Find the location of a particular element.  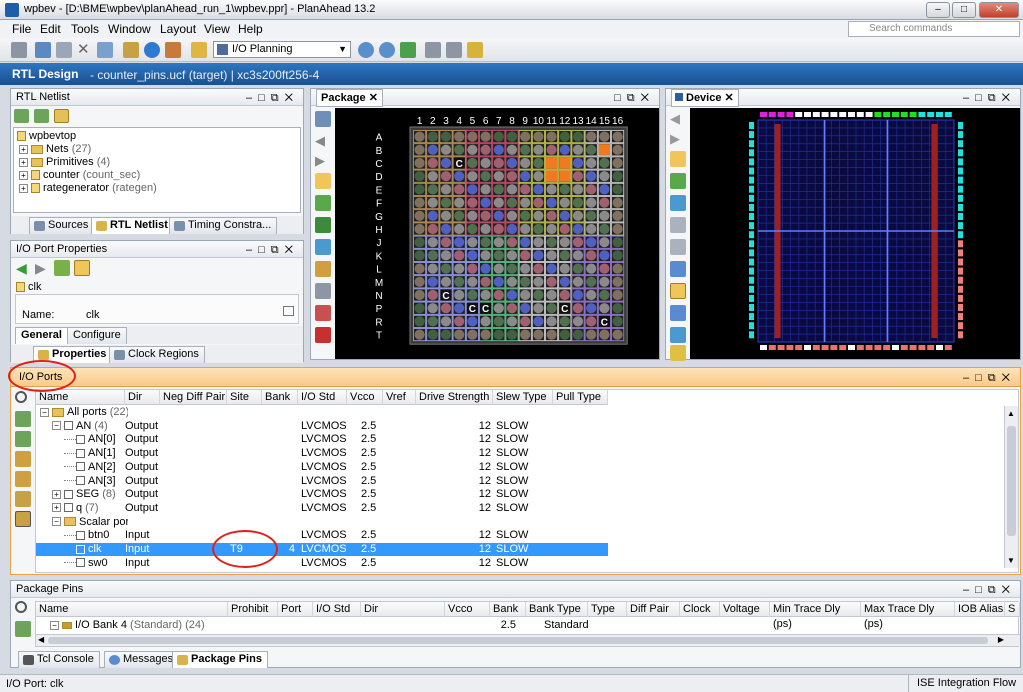

col-vcco: Vcco is located at coordinates (365, 397).